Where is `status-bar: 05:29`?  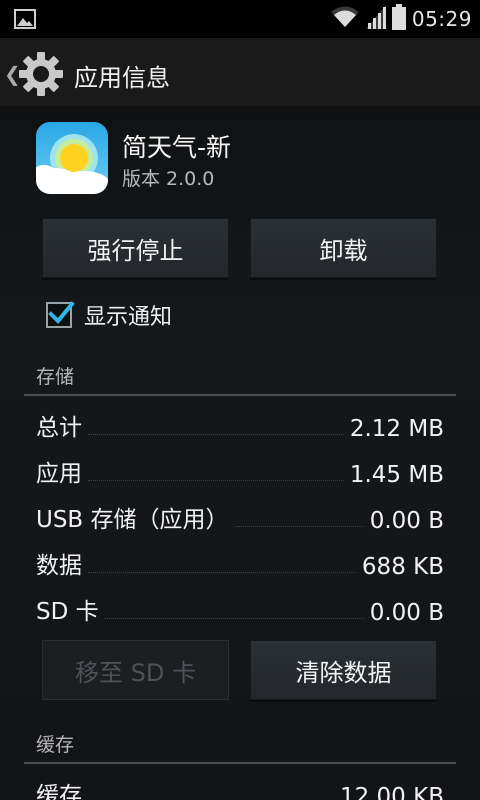 status-bar: 05:29 is located at coordinates (240, 19).